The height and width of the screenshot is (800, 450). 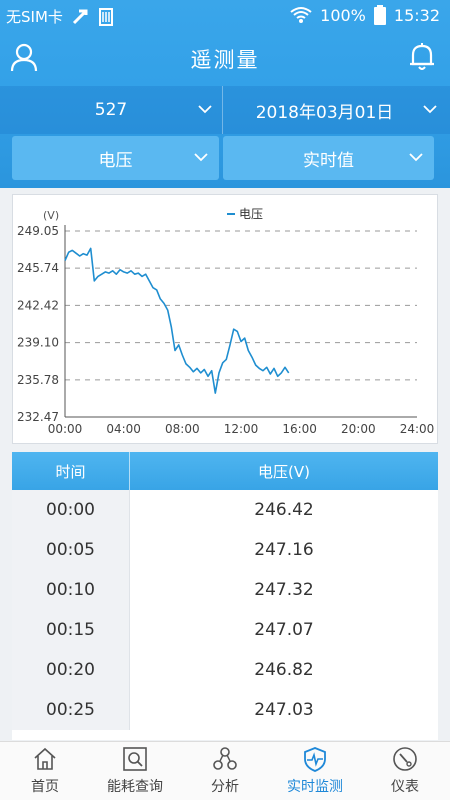 I want to click on device-value: 527, so click(x=111, y=110).